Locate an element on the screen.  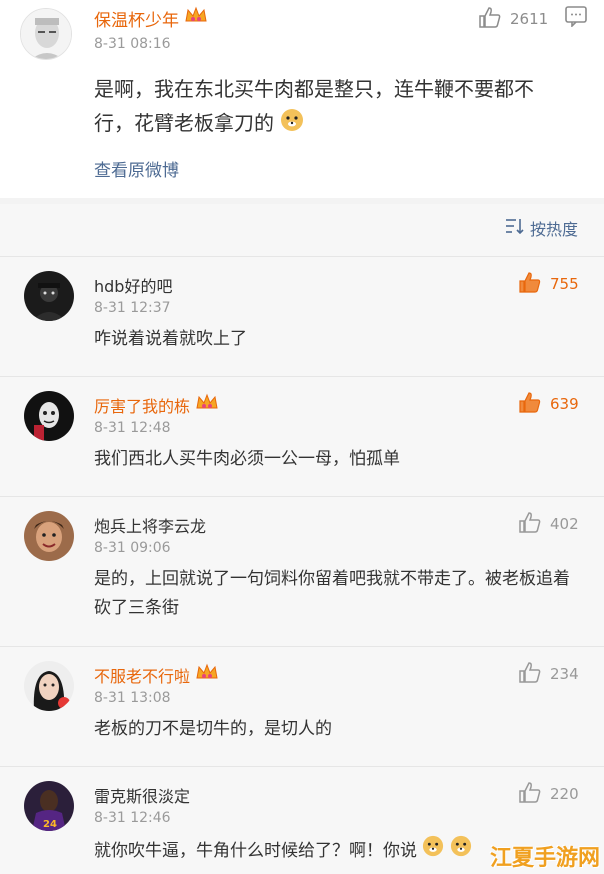
watermark-logo: 江夏手游网 is located at coordinates (544, 858).